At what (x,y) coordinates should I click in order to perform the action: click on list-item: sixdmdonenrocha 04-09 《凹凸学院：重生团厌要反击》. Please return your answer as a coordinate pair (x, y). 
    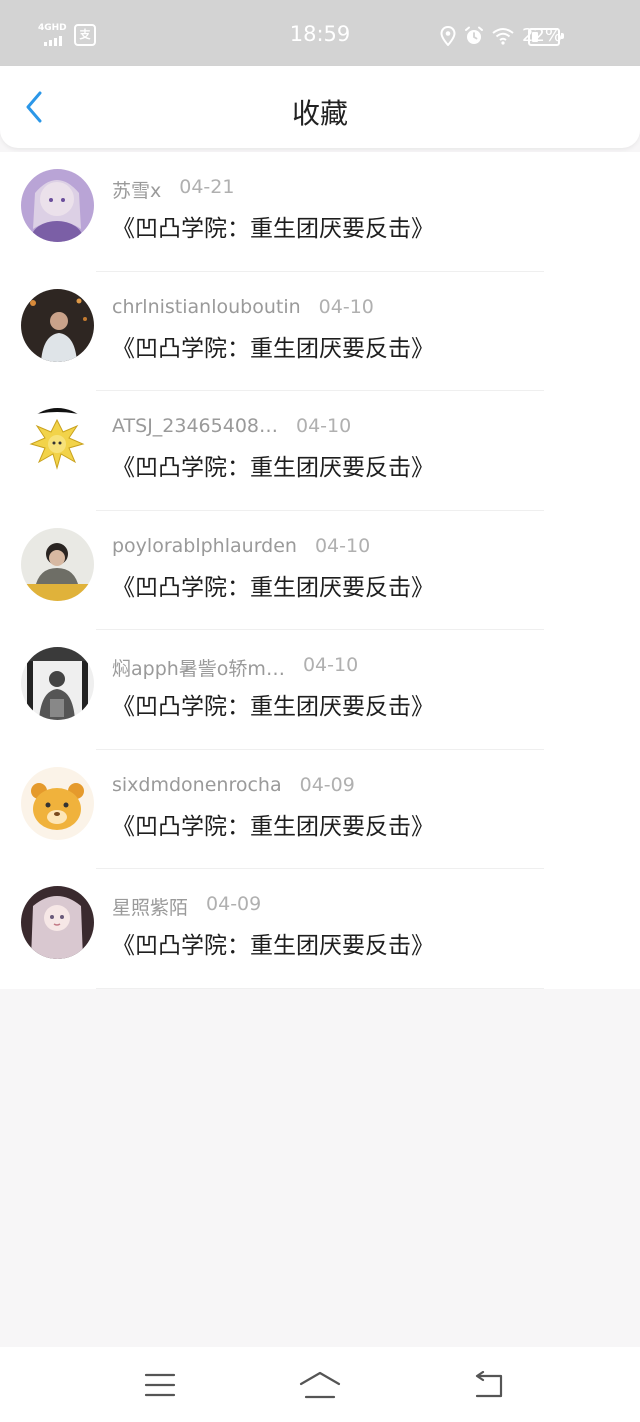
    Looking at the image, I should click on (320, 809).